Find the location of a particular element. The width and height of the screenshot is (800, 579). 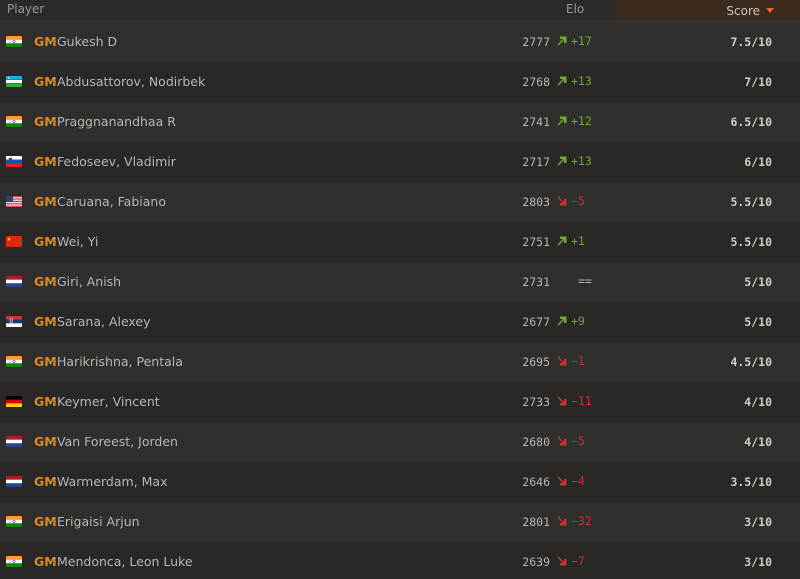

header-player: Player is located at coordinates (25, 9).